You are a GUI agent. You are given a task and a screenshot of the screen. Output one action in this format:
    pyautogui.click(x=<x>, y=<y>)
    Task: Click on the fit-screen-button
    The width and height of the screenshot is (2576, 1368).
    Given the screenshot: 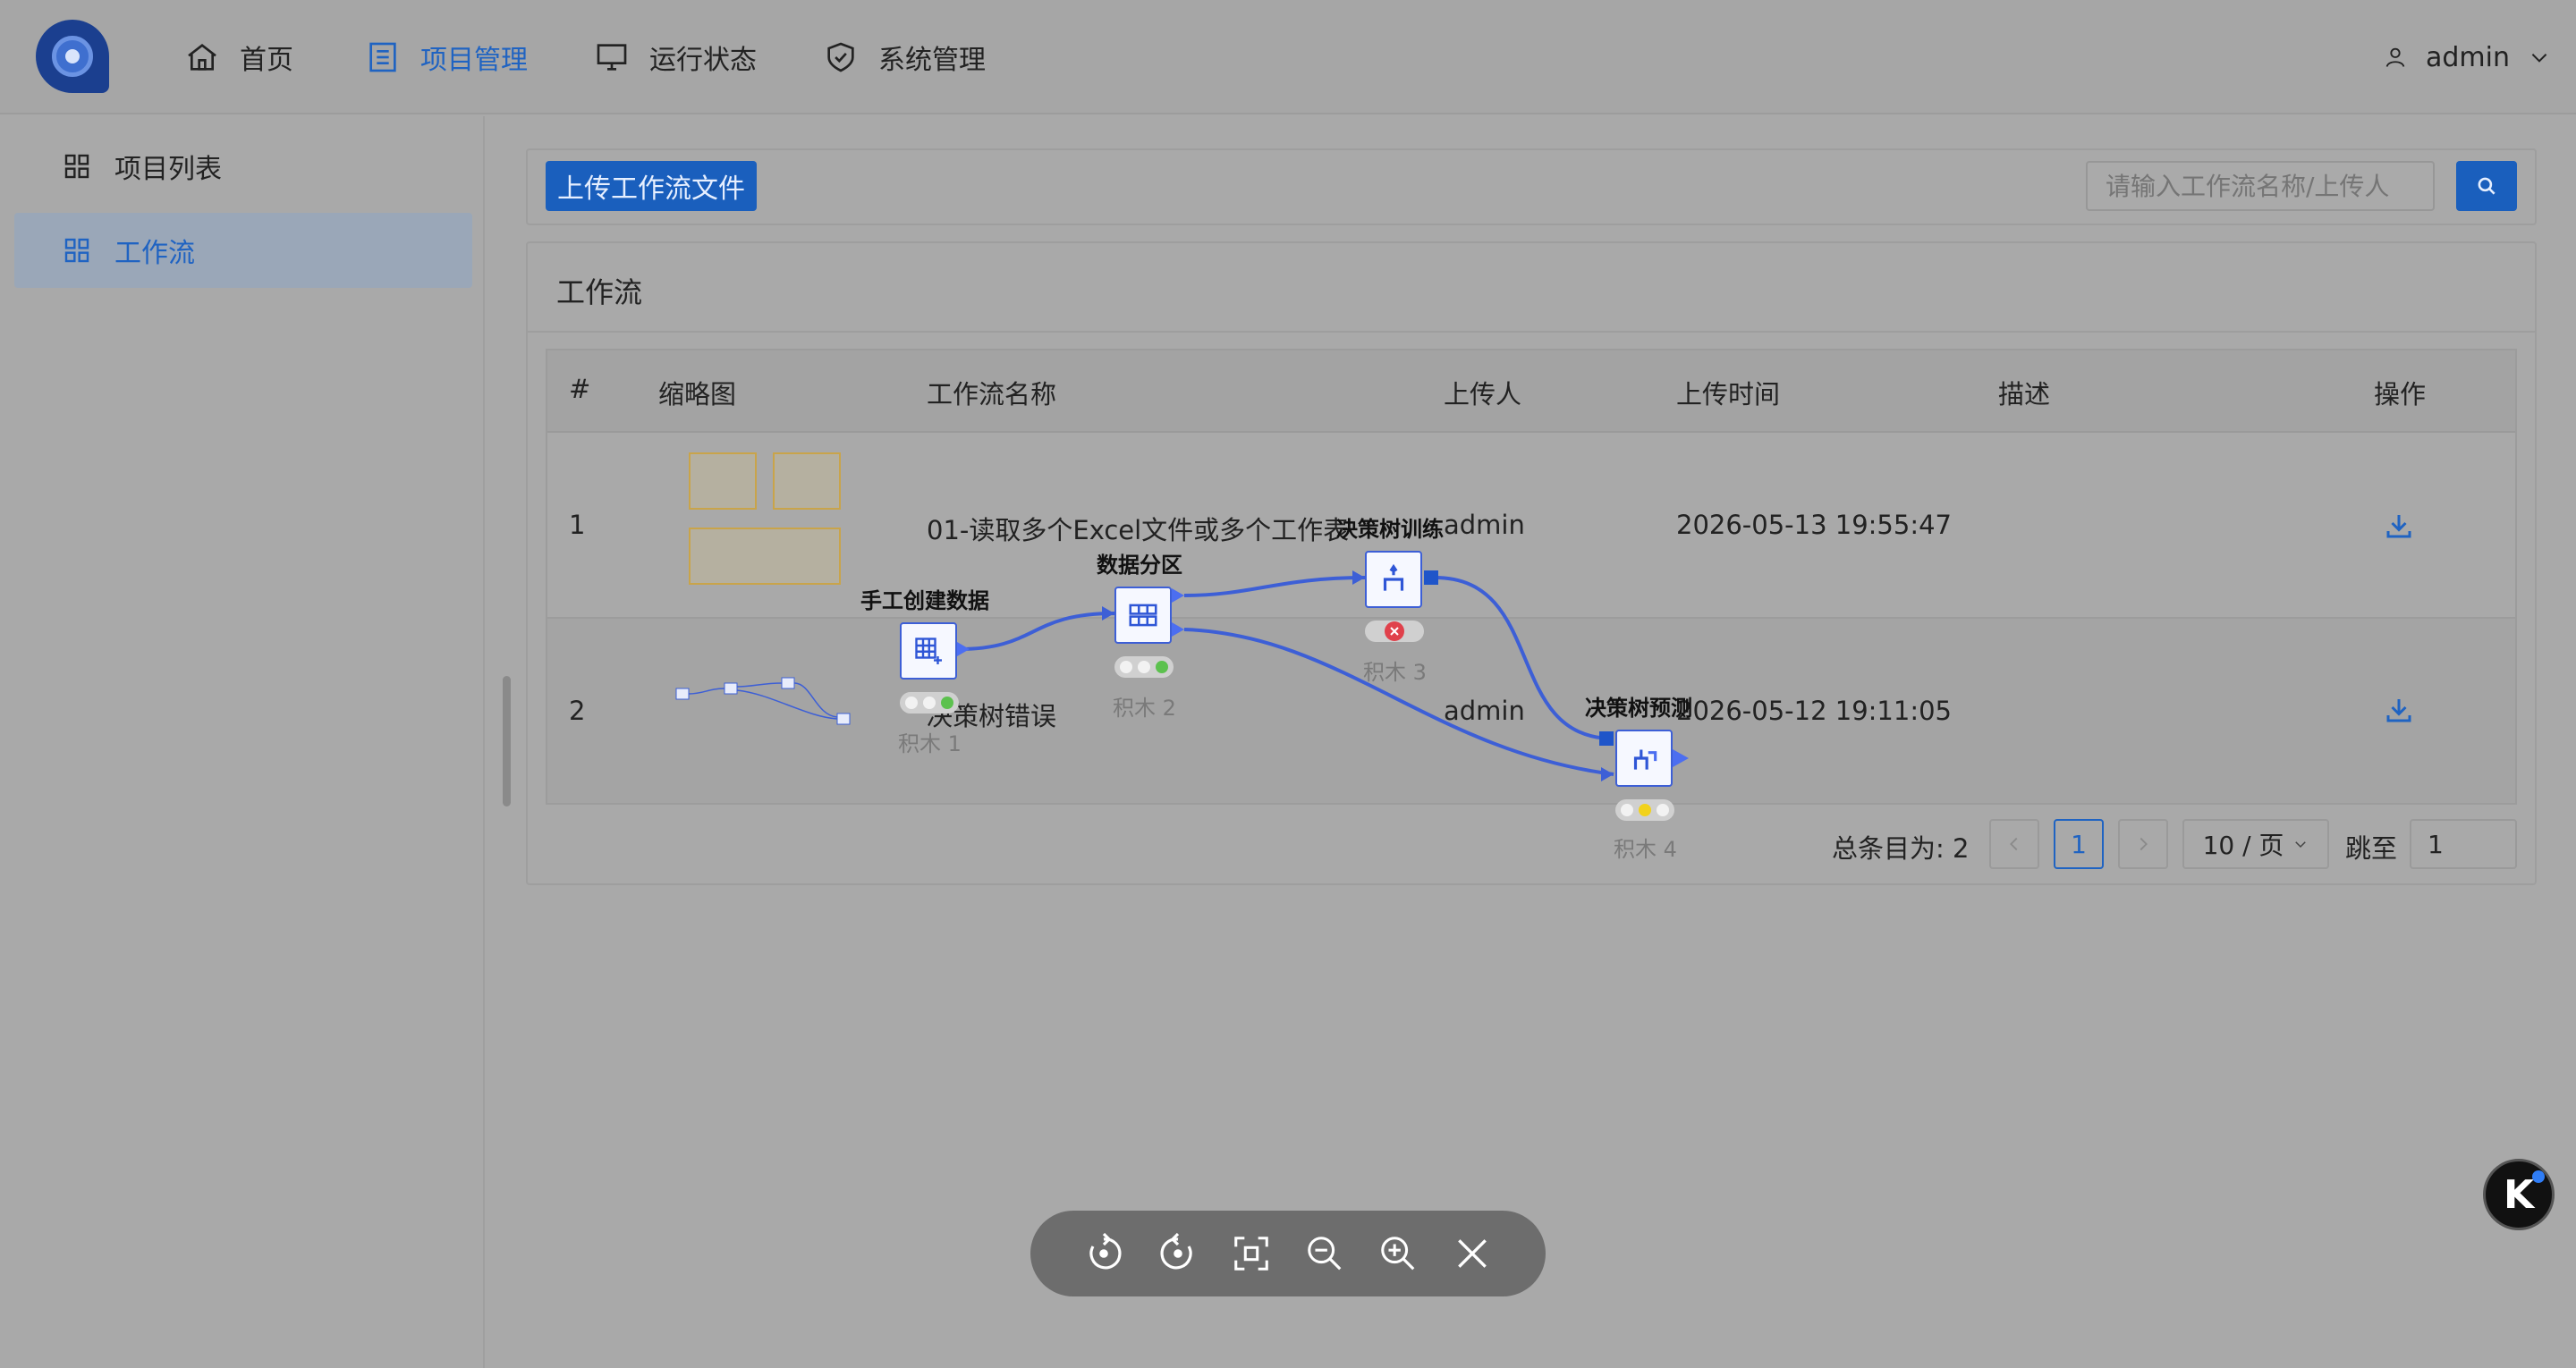 What is the action you would take?
    pyautogui.click(x=1251, y=1253)
    